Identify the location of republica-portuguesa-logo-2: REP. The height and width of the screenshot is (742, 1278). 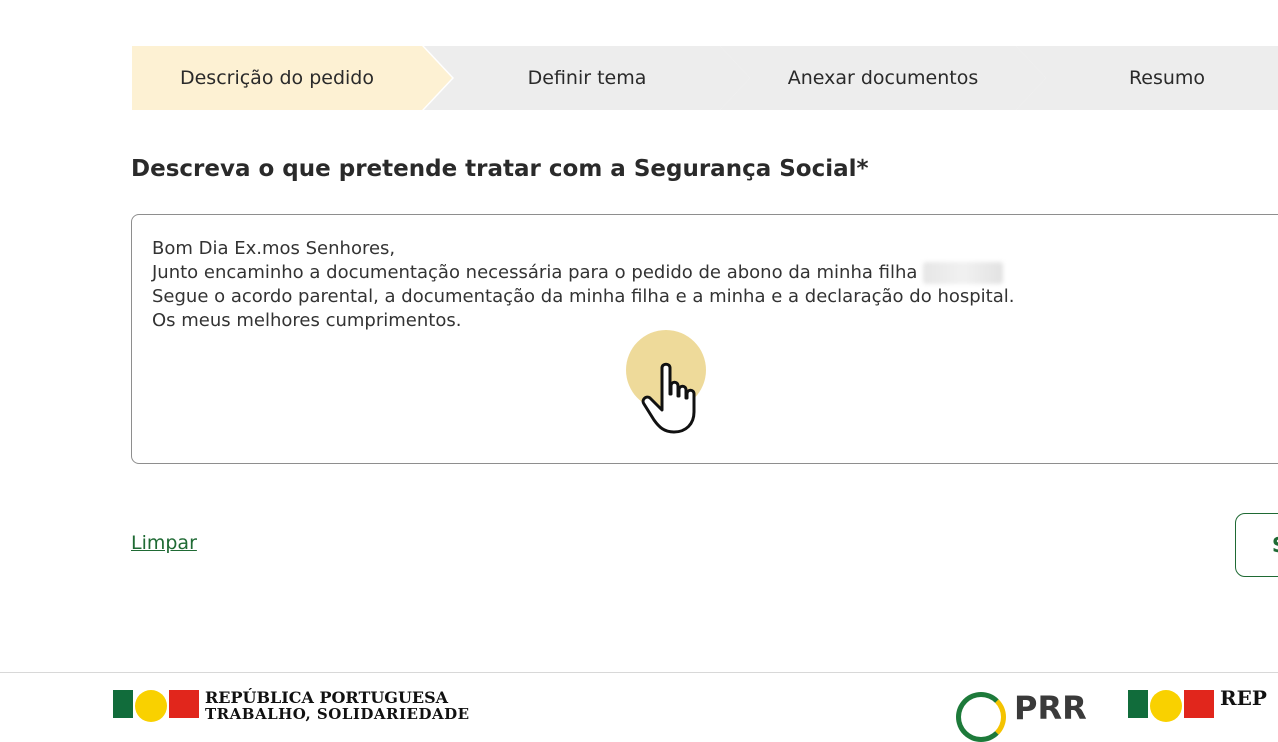
(1197, 704).